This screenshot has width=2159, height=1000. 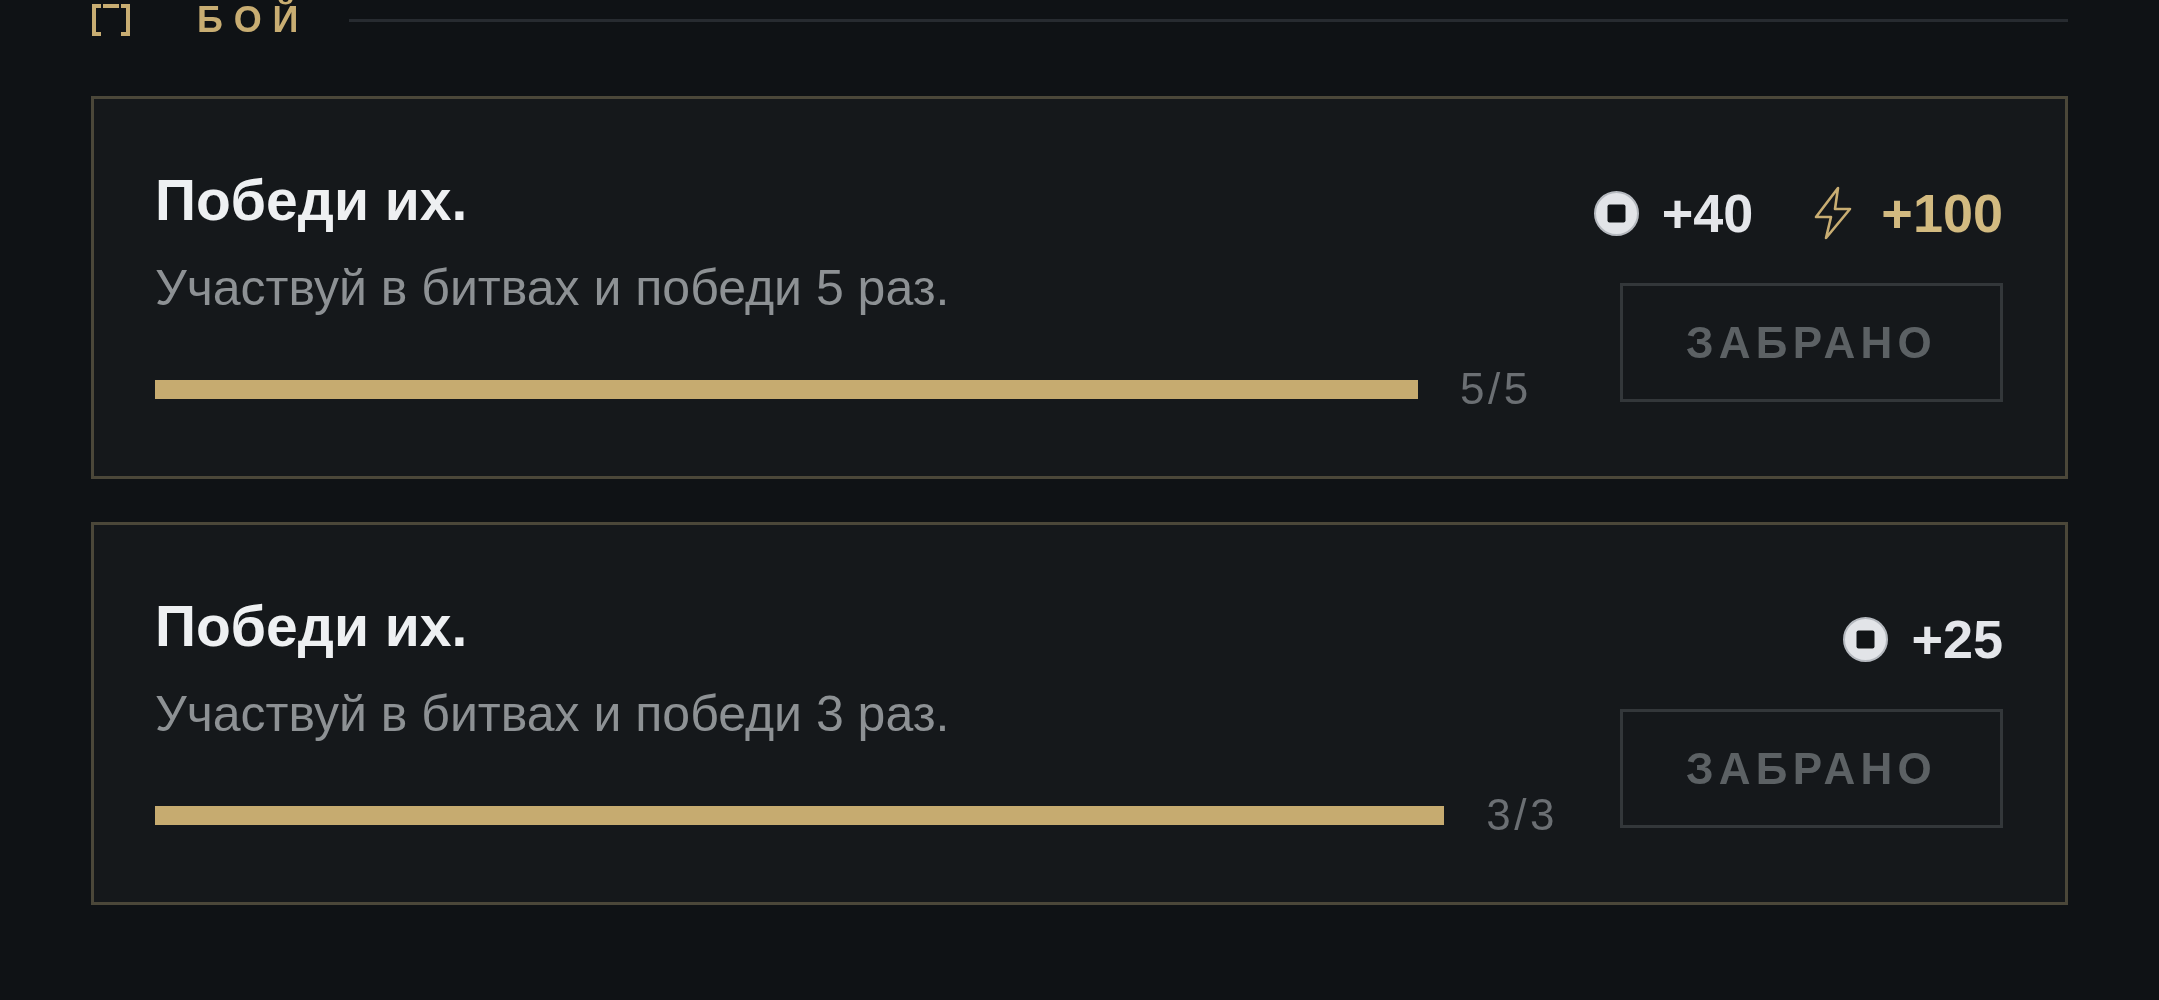 What do you see at coordinates (1833, 213) in the screenshot?
I see `lightning-icon` at bounding box center [1833, 213].